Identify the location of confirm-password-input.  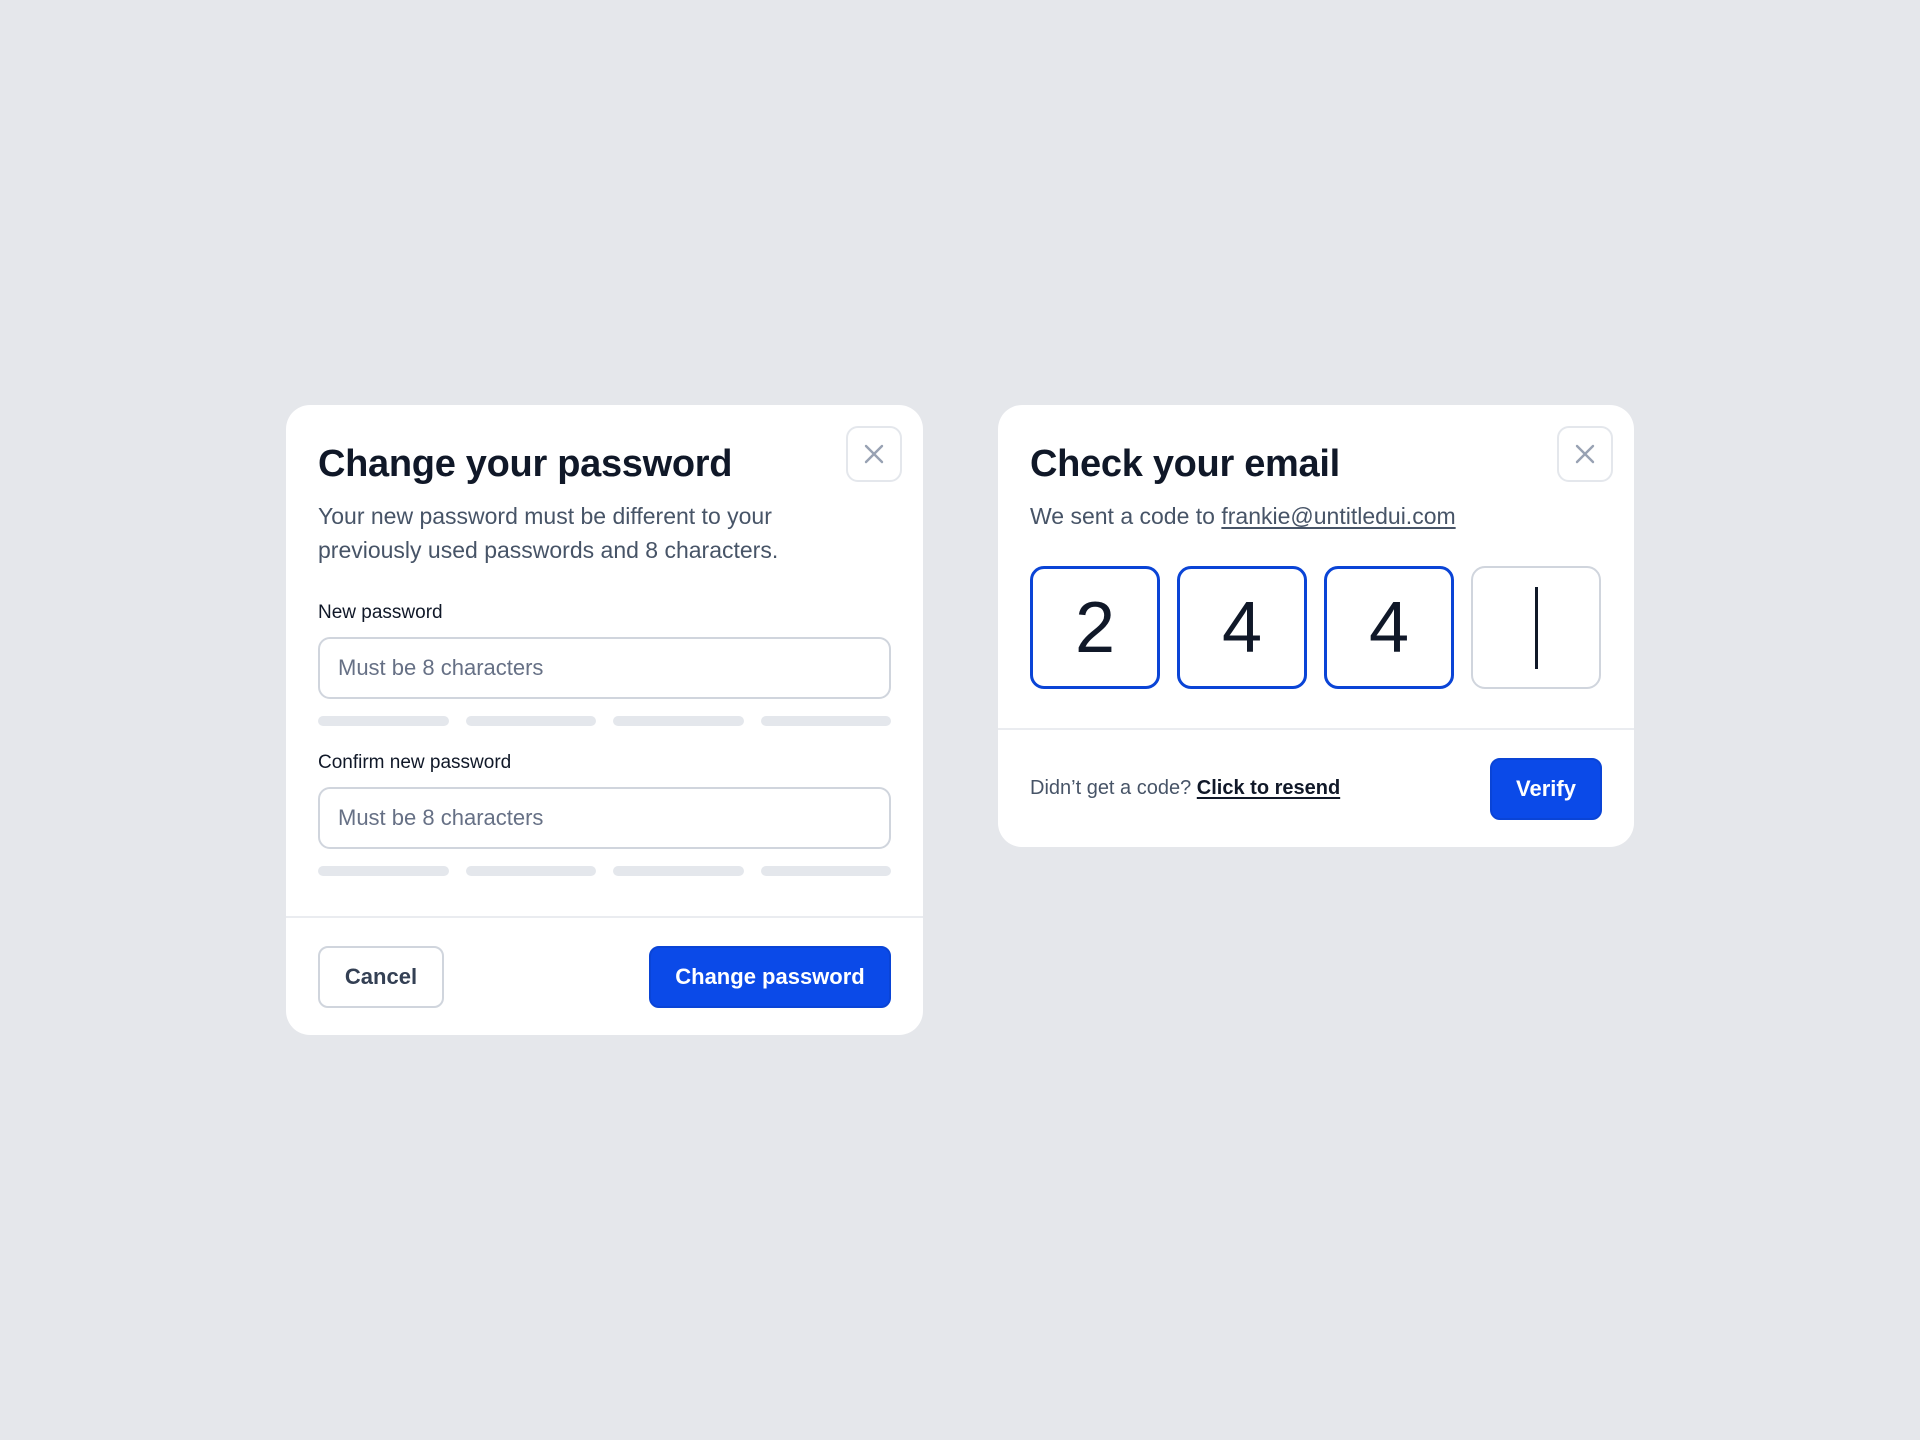
(604, 818).